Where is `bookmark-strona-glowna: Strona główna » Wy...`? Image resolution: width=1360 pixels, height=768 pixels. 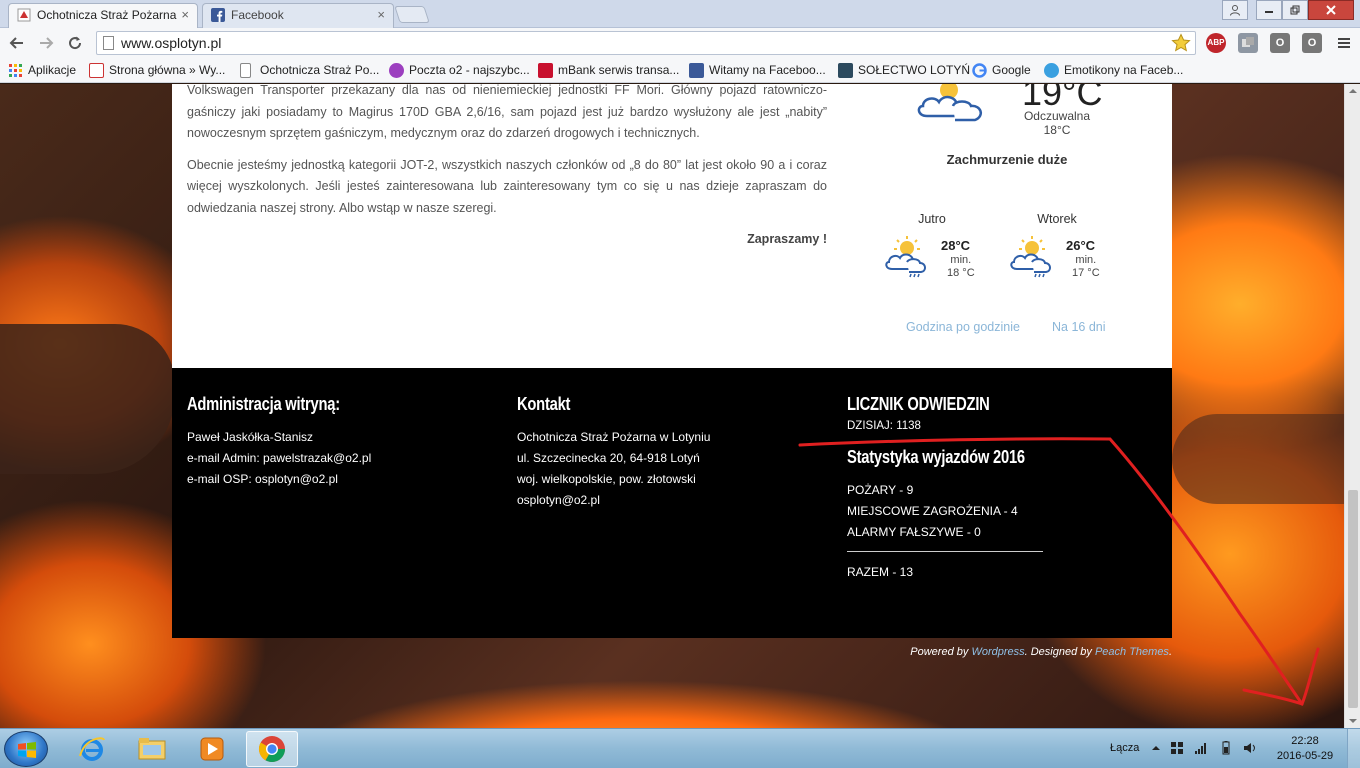 bookmark-strona-glowna: Strona główna » Wy... is located at coordinates (157, 70).